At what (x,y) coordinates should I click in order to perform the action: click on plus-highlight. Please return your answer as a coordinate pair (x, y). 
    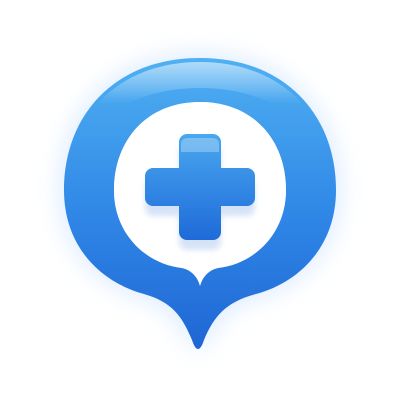
    Looking at the image, I should click on (200, 145).